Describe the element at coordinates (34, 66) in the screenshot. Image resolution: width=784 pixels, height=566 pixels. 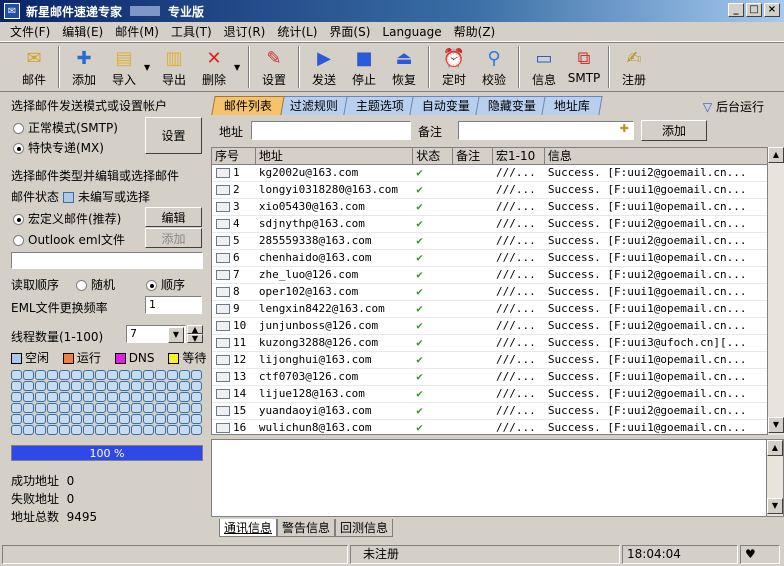
I see `mail-button: ✉ 邮件` at that location.